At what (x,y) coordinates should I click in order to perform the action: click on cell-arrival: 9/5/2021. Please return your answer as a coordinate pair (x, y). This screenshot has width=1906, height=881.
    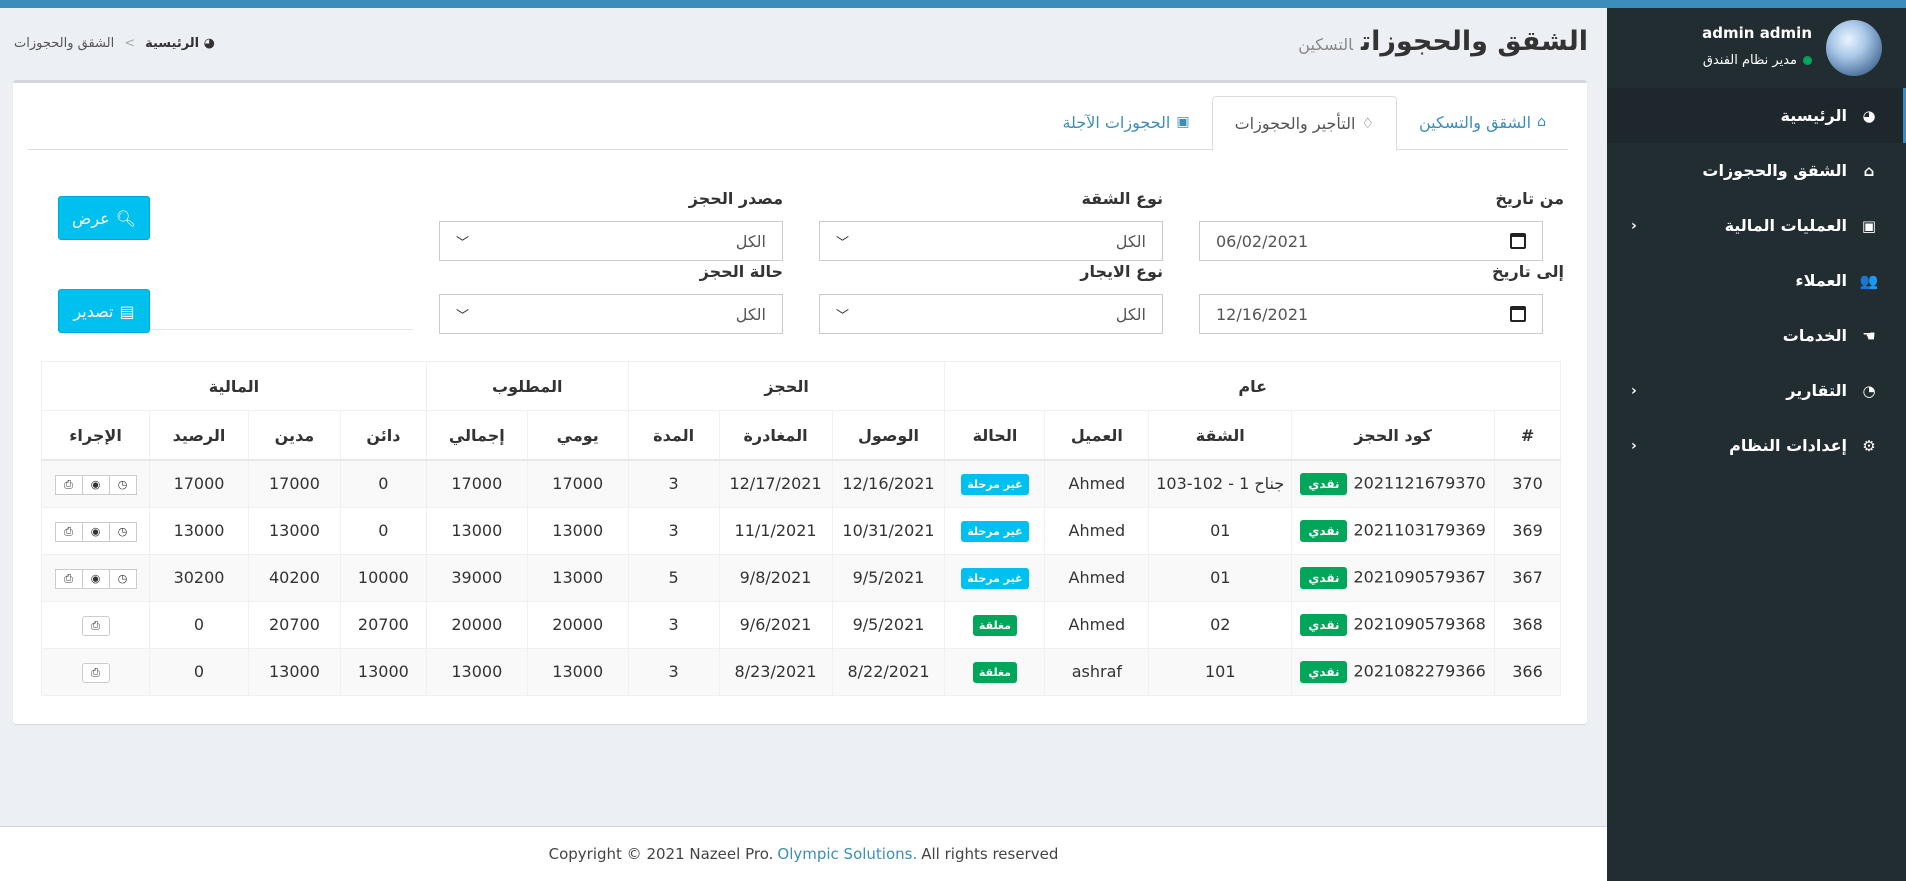
    Looking at the image, I should click on (888, 577).